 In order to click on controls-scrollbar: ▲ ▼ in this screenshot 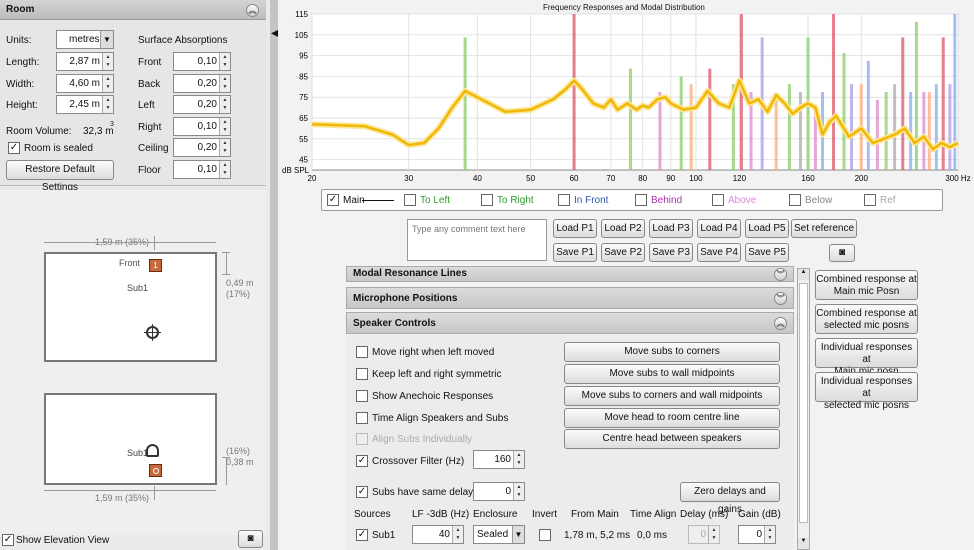, I will do `click(803, 409)`.